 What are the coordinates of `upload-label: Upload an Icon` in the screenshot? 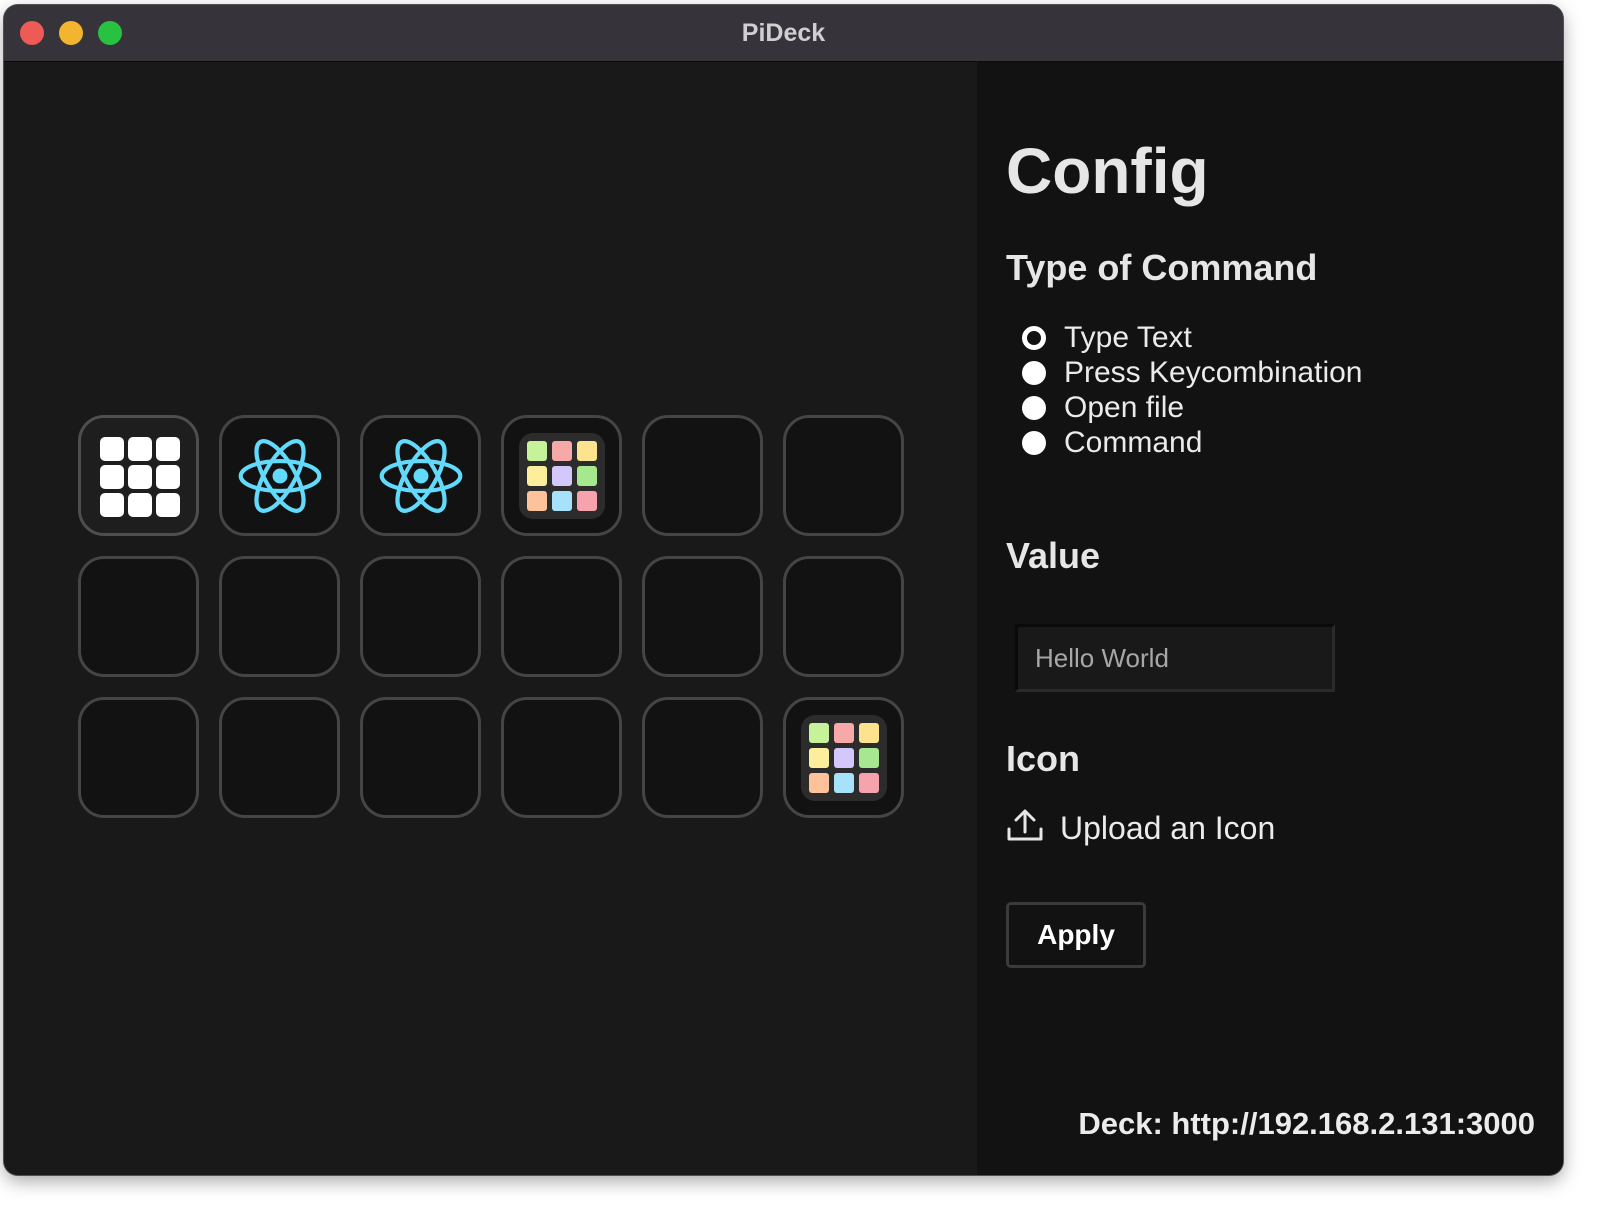 It's located at (1168, 828).